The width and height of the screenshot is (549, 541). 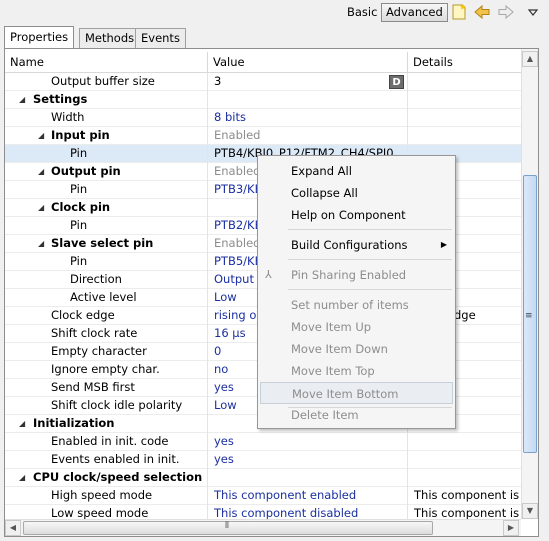 I want to click on scroll-left-icon: ◀, so click(x=13, y=528).